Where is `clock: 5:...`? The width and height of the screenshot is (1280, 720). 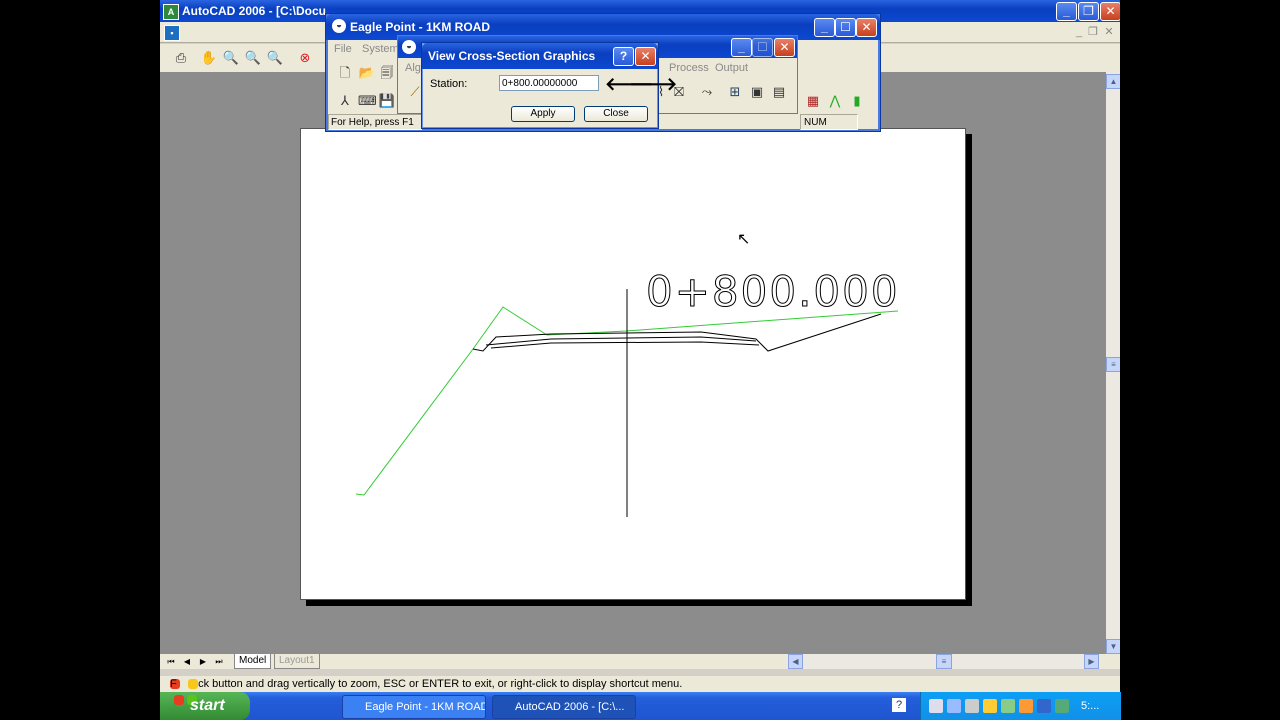 clock: 5:... is located at coordinates (1090, 706).